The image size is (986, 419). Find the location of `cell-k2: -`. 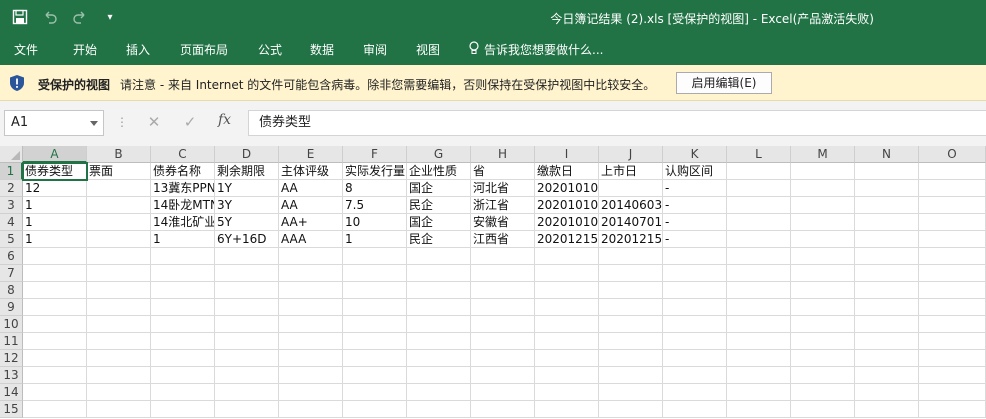

cell-k2: - is located at coordinates (695, 188).